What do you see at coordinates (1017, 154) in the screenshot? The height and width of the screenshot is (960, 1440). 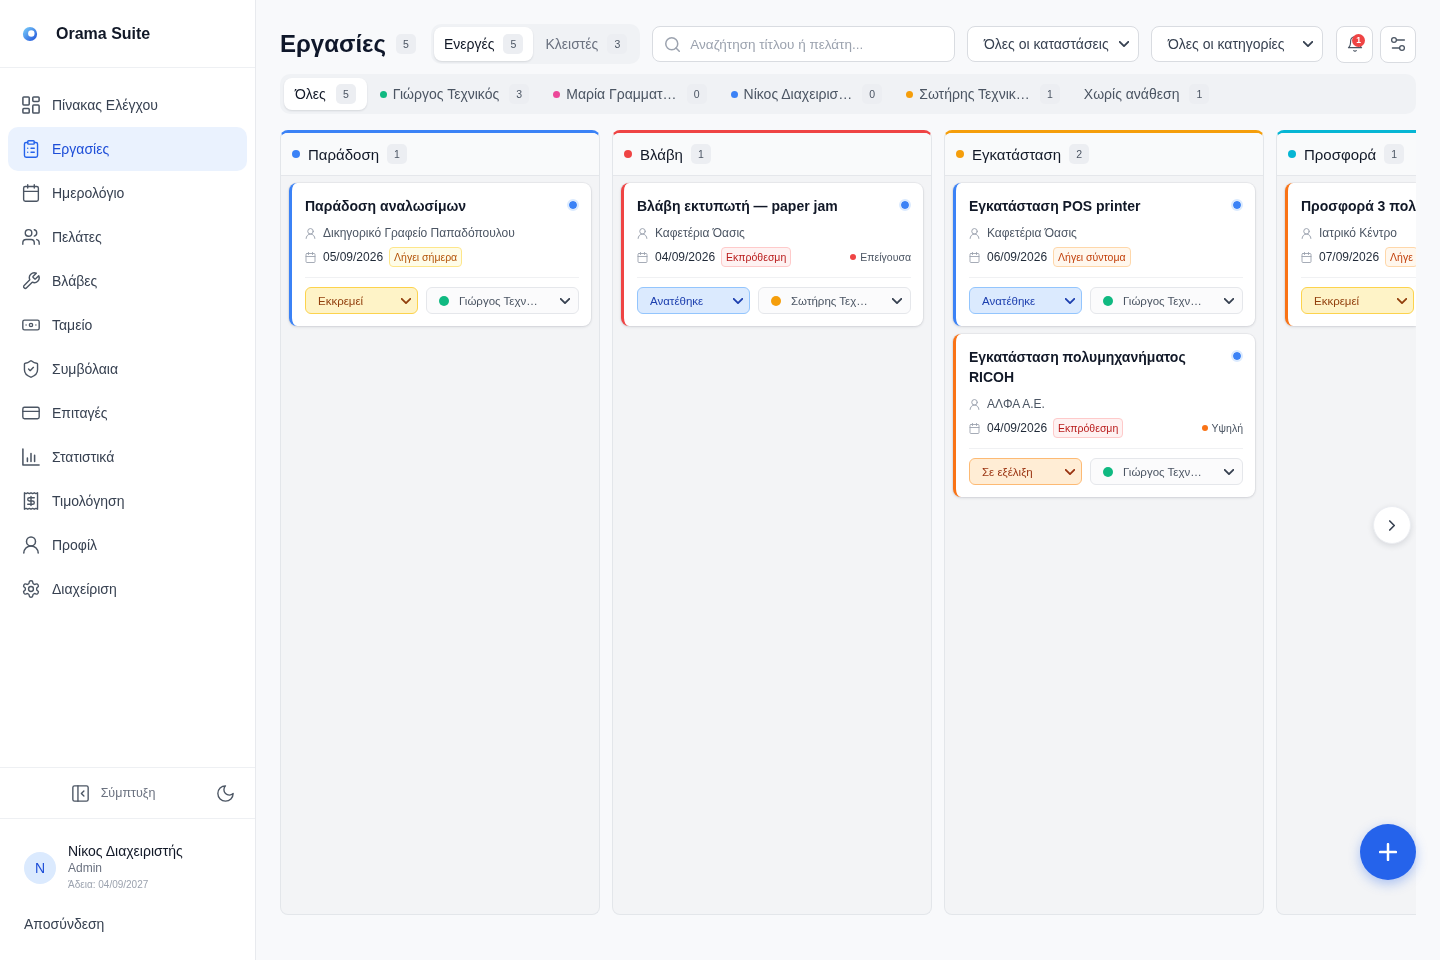 I see `column-title: Εγκατάσταση` at bounding box center [1017, 154].